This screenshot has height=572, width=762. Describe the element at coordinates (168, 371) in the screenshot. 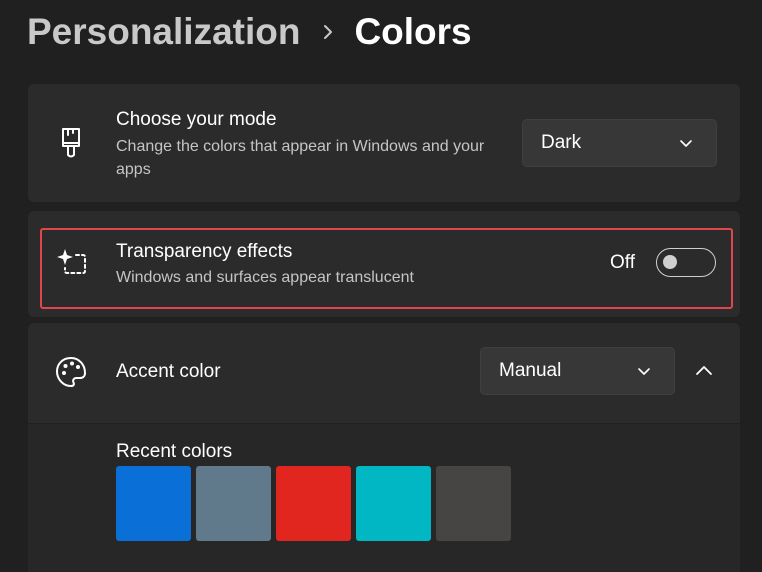

I see `accent-title: Accent color` at that location.